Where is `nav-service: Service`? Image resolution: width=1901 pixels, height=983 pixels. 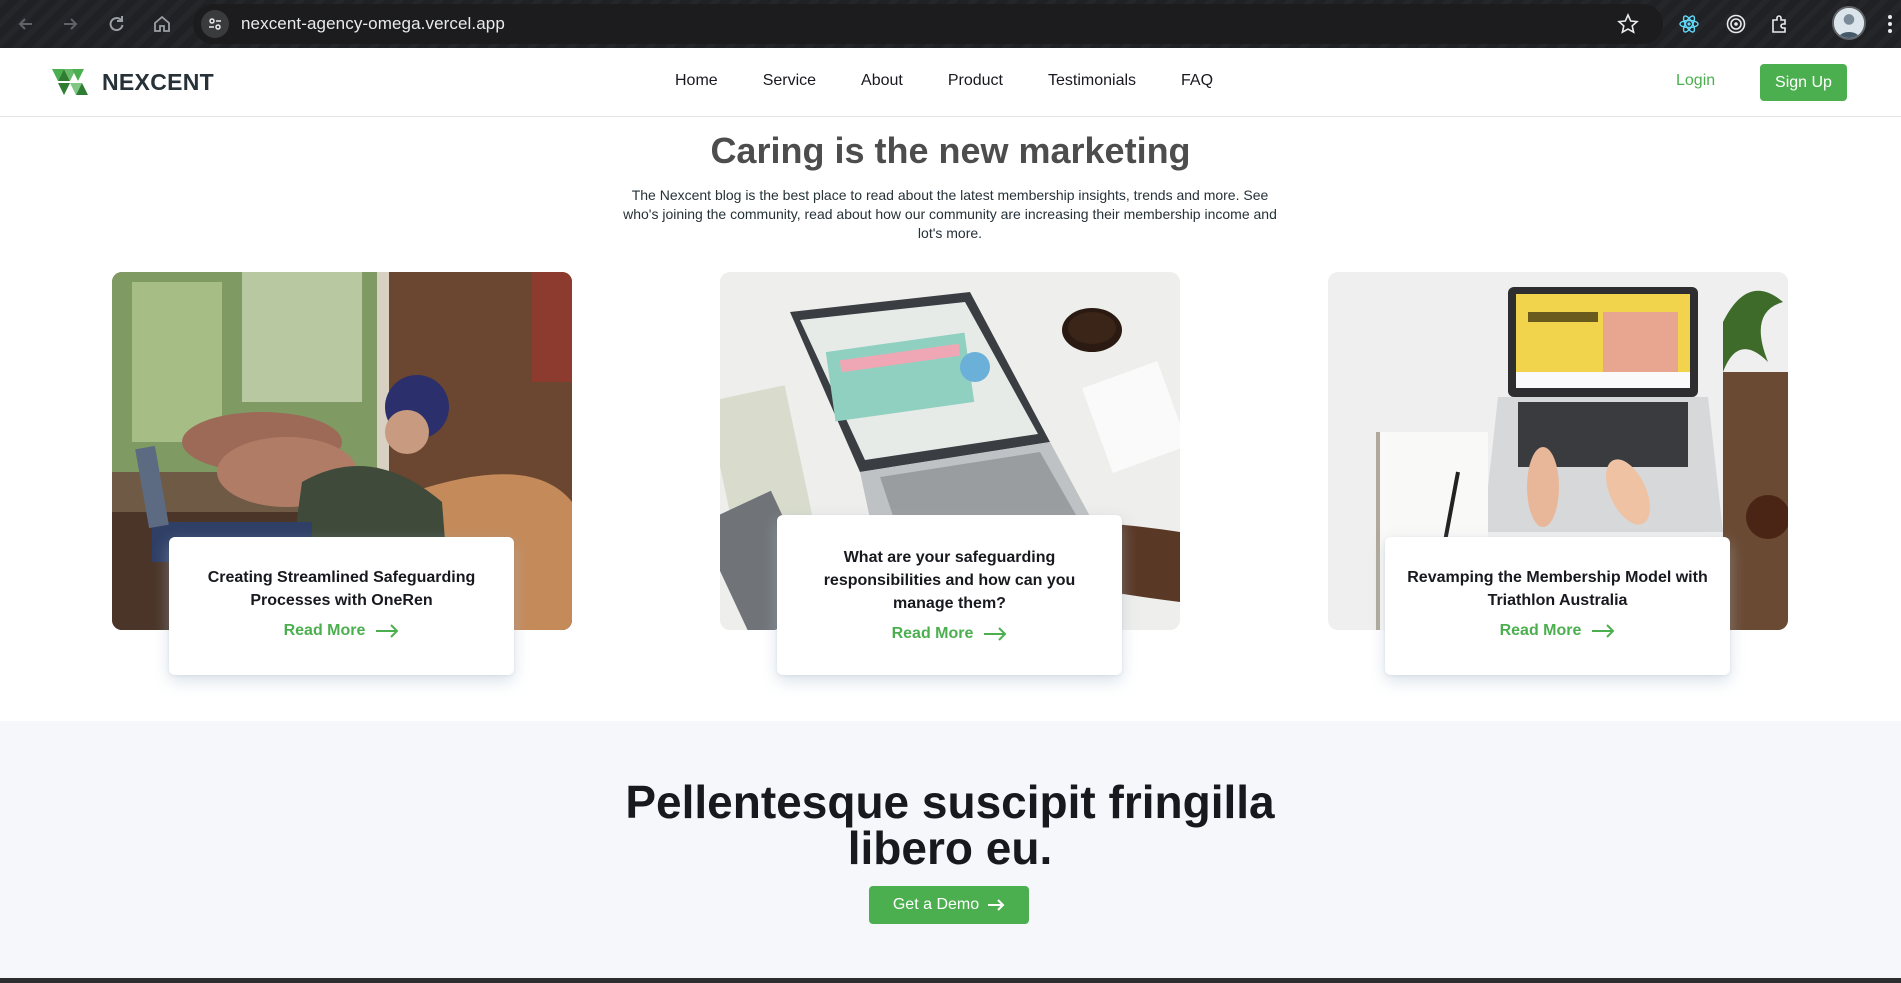 nav-service: Service is located at coordinates (789, 81).